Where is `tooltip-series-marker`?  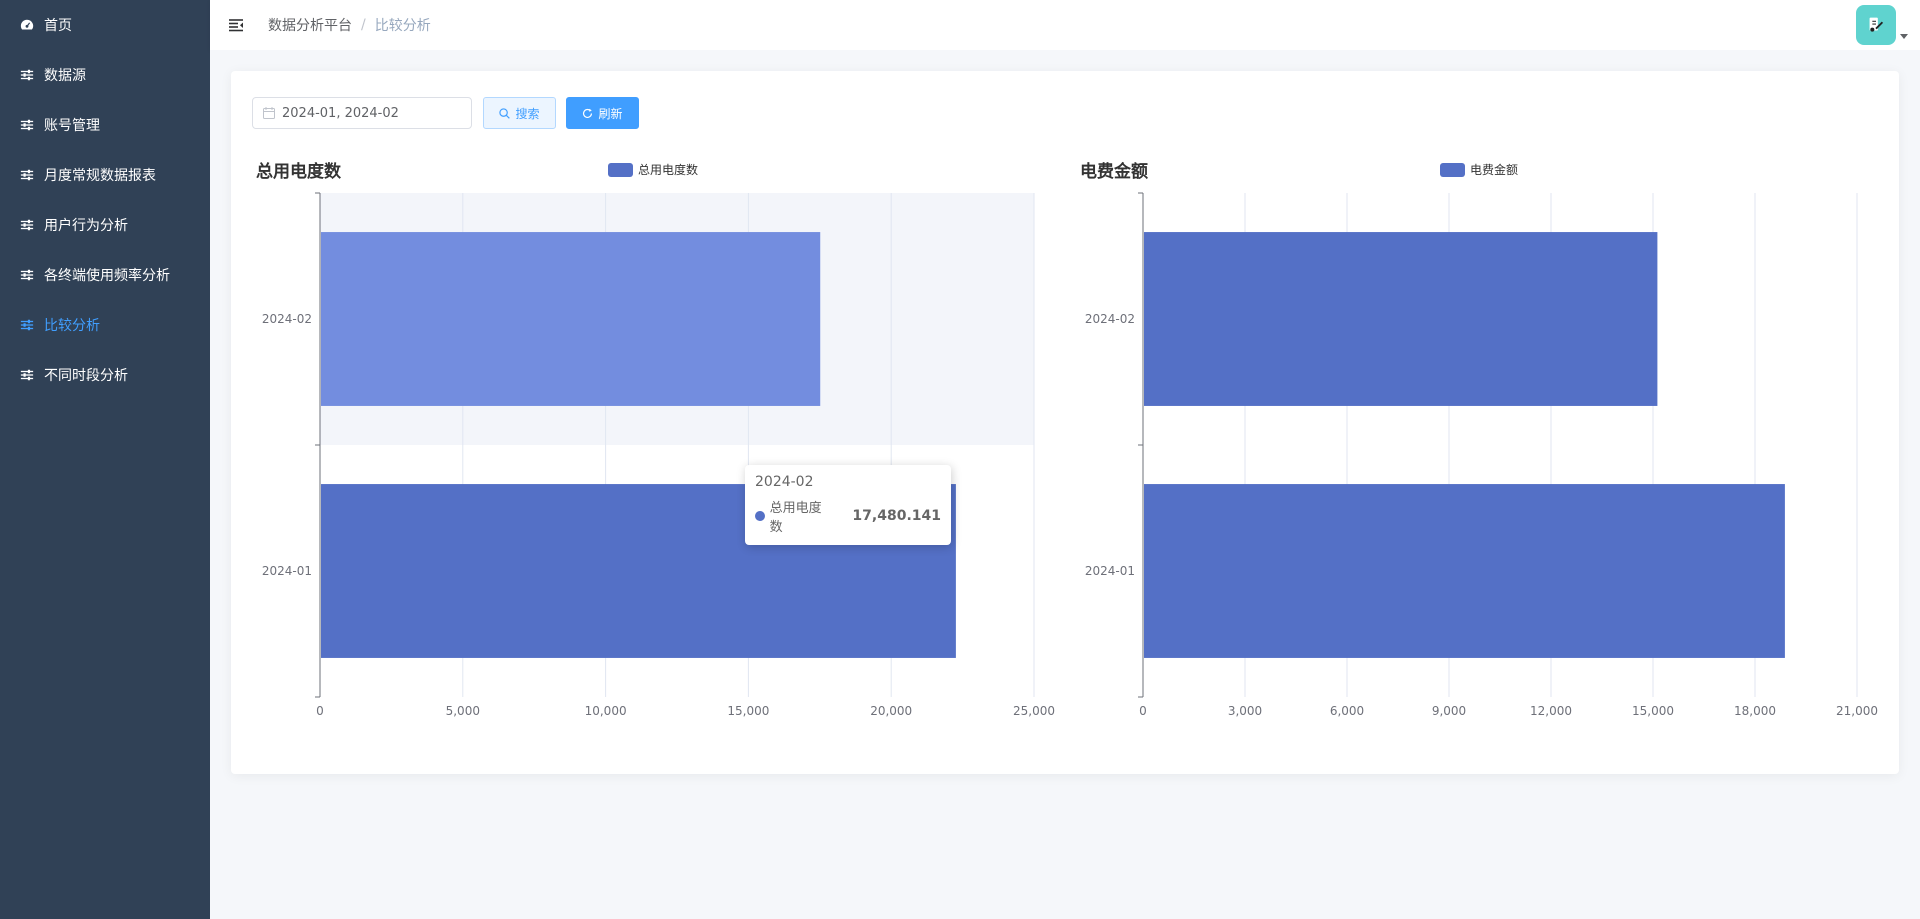 tooltip-series-marker is located at coordinates (760, 516).